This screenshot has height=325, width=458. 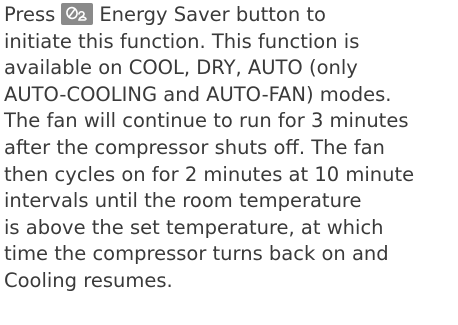 I want to click on energy-saver-text: Energy Saver button to, so click(x=212, y=14).